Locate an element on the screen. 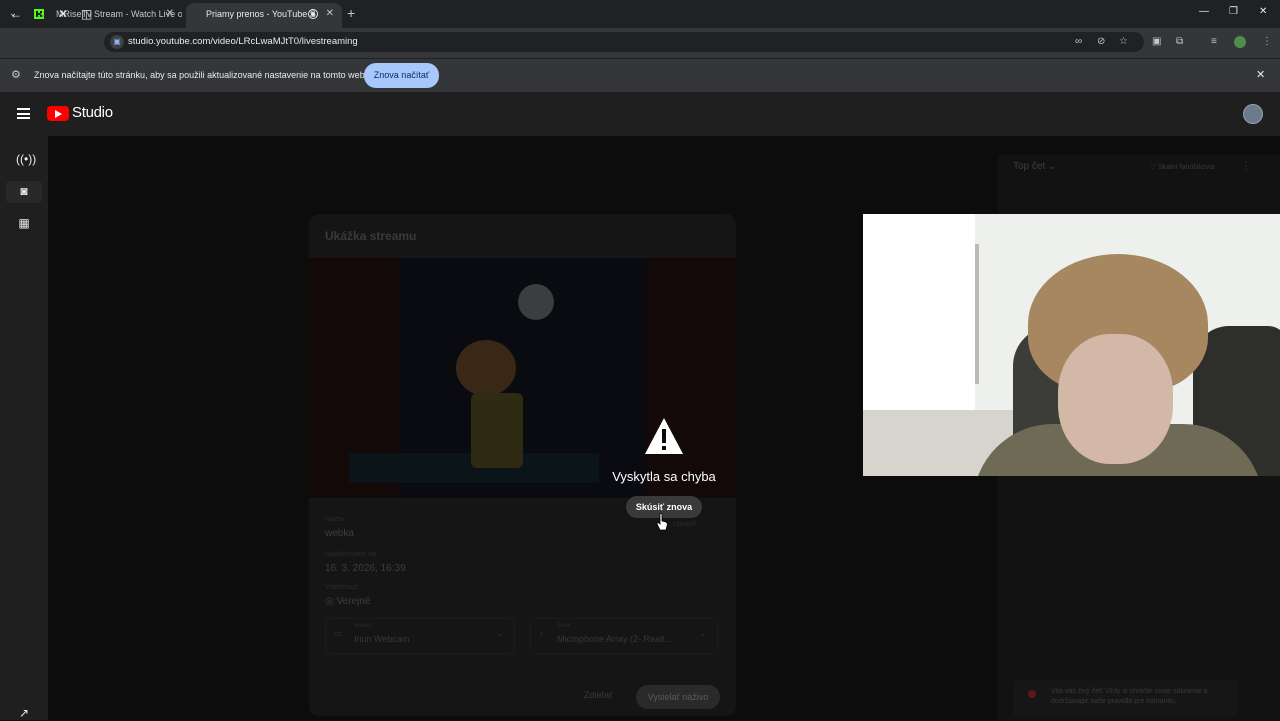  chat-filter-toggle: ♡ Skalní fanúšikovia is located at coordinates (1182, 167).